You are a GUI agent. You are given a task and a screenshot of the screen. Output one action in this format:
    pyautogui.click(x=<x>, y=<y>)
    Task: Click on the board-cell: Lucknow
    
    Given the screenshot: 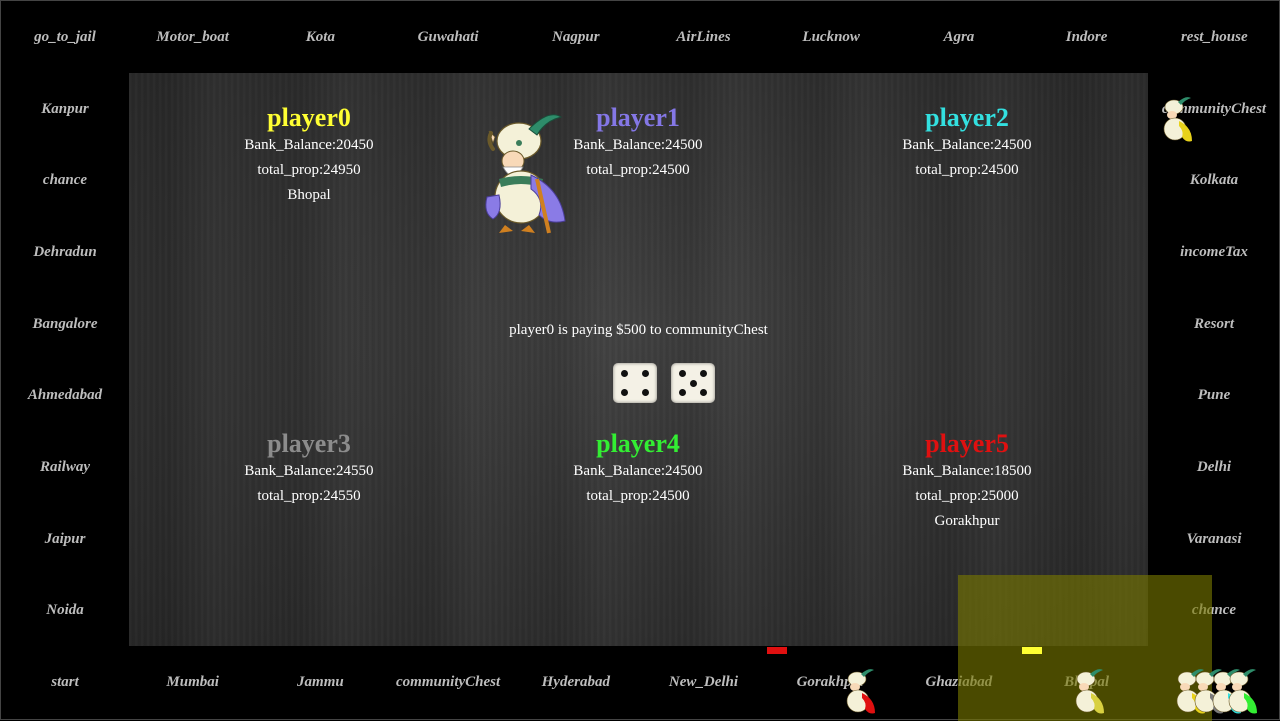 What is the action you would take?
    pyautogui.click(x=831, y=37)
    